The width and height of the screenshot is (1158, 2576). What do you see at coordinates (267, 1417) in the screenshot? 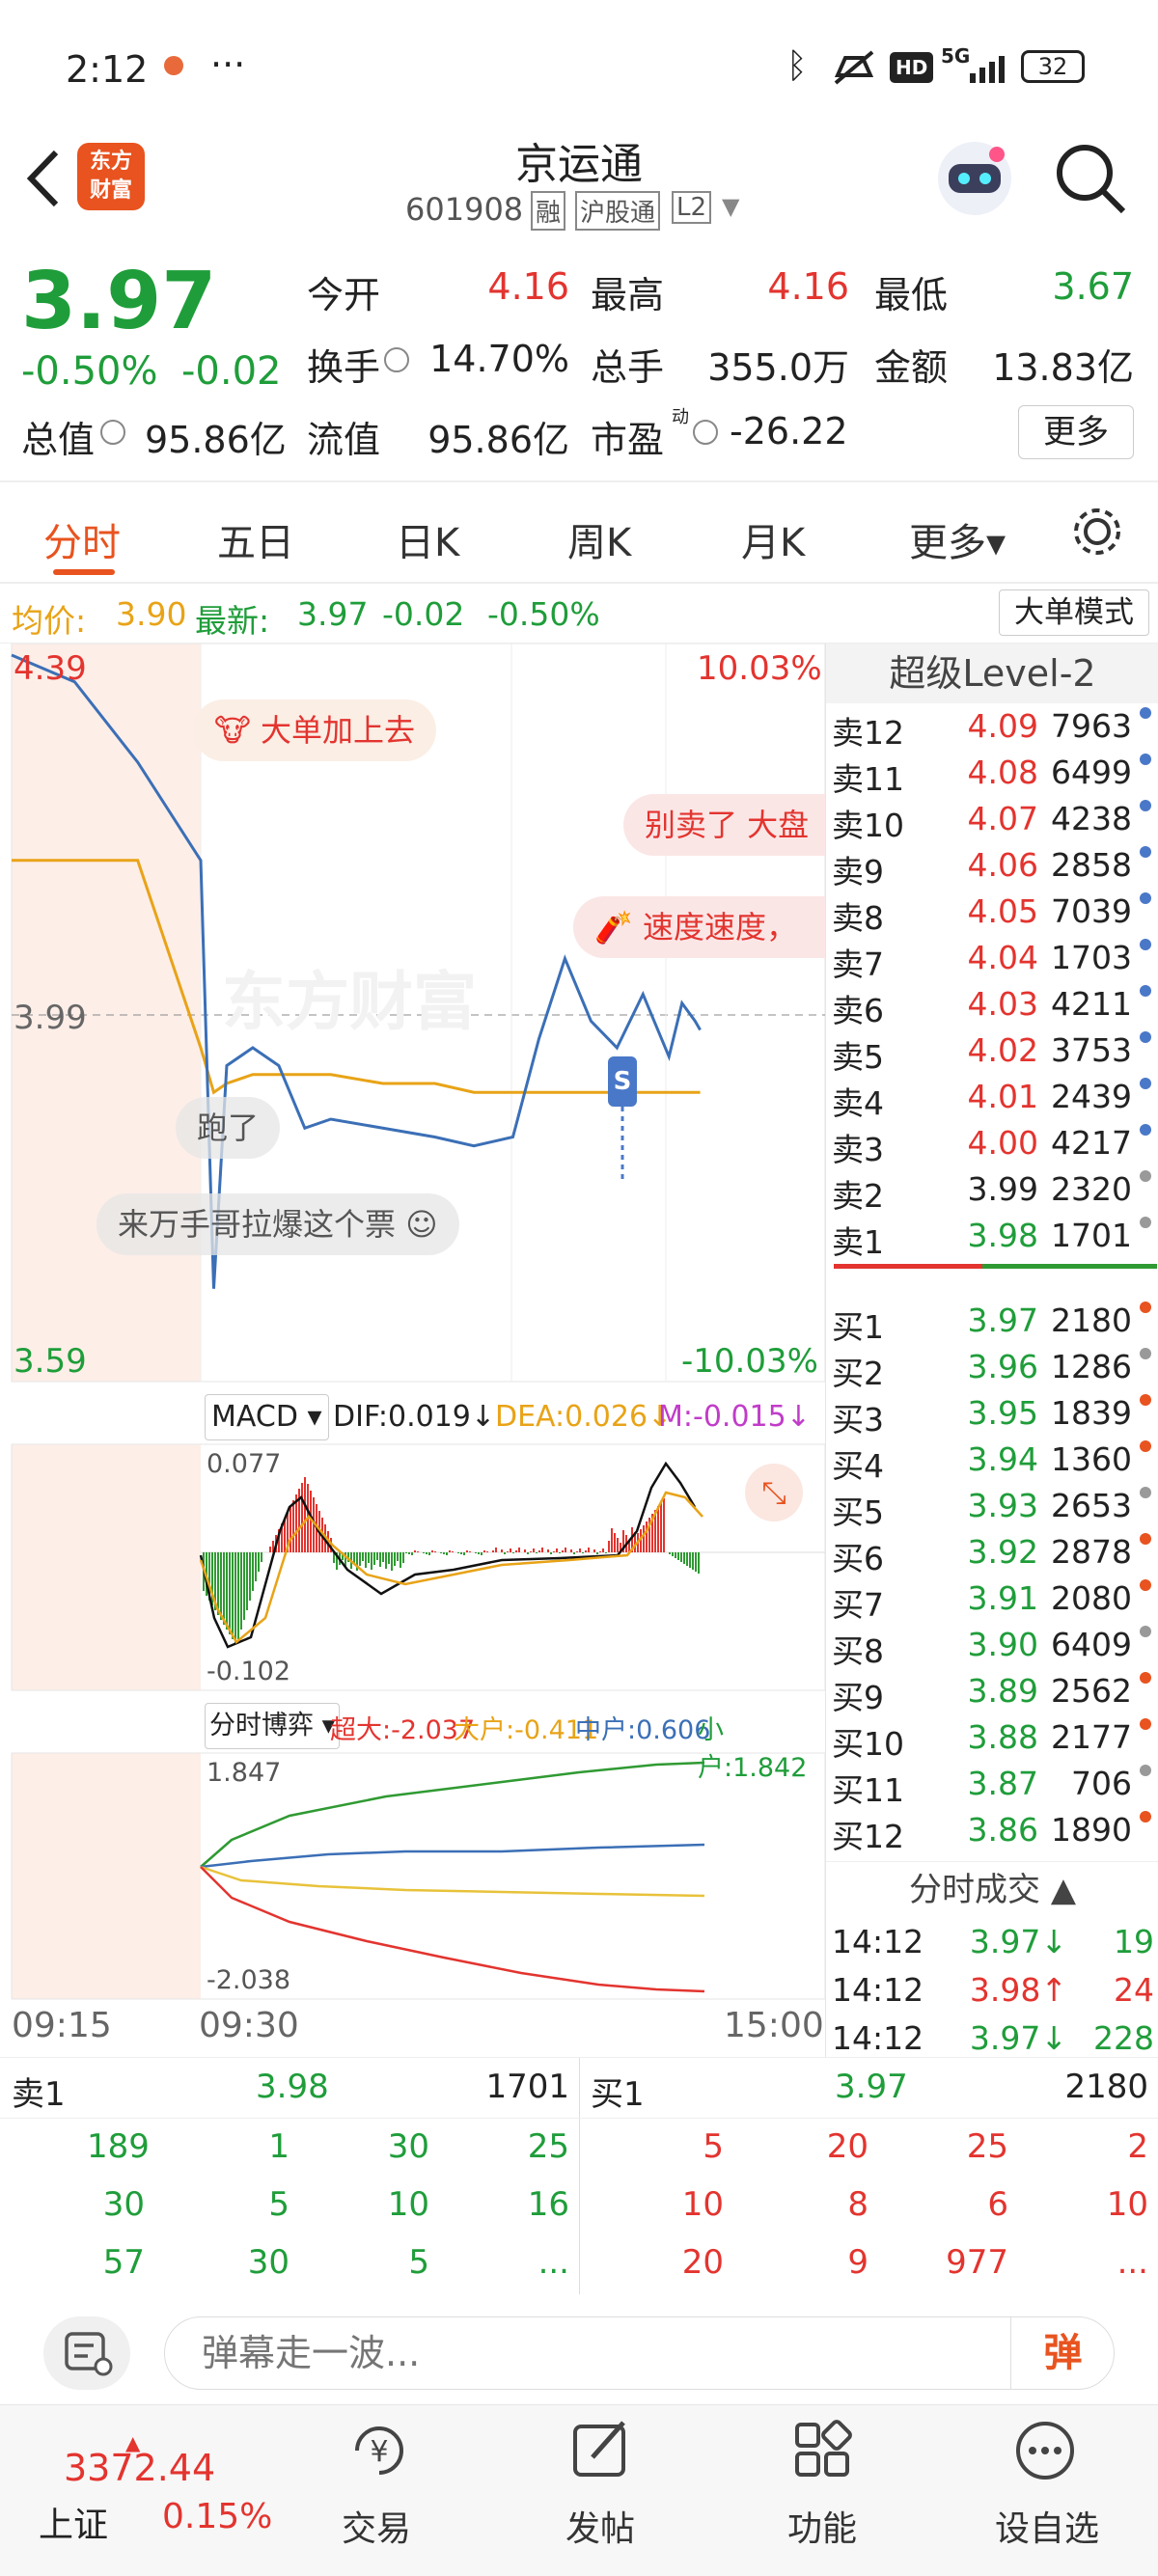
I see `macd-selector: MACD ▾` at bounding box center [267, 1417].